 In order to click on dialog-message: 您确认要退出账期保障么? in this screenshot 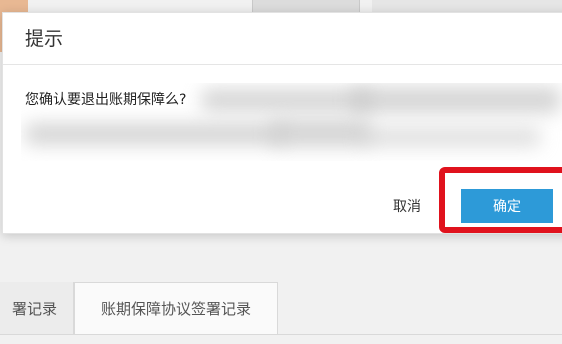, I will do `click(106, 100)`.